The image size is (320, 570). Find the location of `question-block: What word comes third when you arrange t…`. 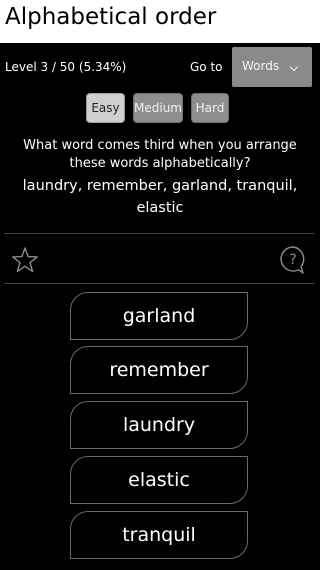

question-block: What word comes third when you arrange t… is located at coordinates (160, 178).